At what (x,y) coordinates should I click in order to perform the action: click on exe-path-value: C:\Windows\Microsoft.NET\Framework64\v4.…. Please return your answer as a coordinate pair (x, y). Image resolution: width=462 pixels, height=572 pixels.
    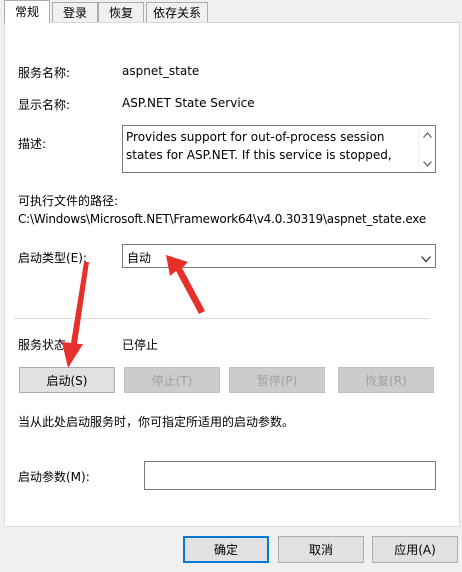
    Looking at the image, I should click on (222, 219).